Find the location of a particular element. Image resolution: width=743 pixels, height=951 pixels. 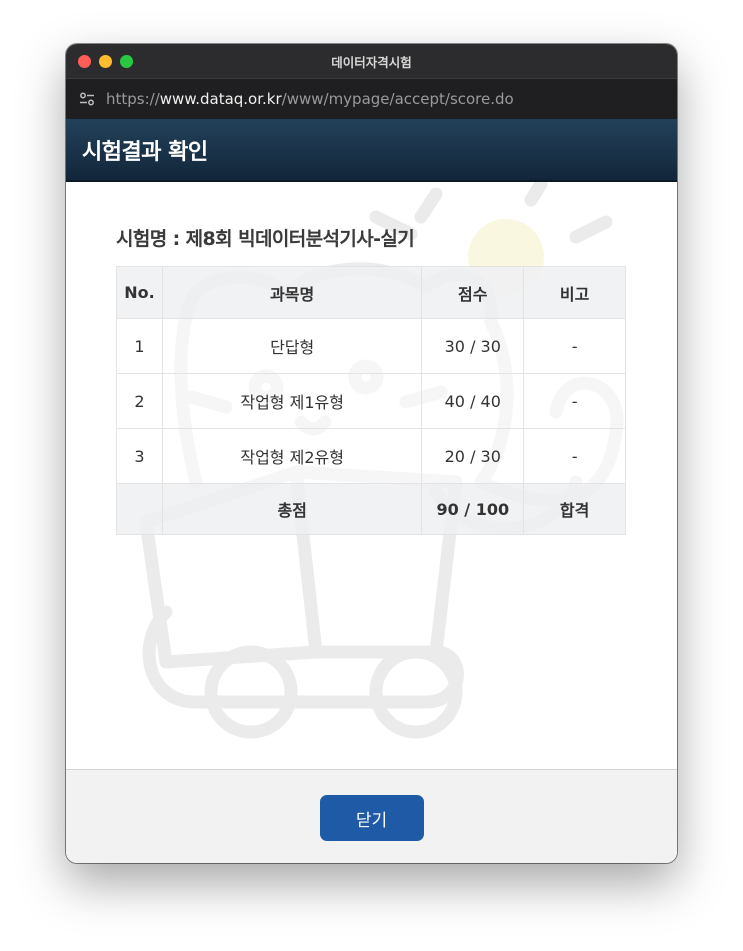

row-score: 30 / 30 is located at coordinates (473, 346).